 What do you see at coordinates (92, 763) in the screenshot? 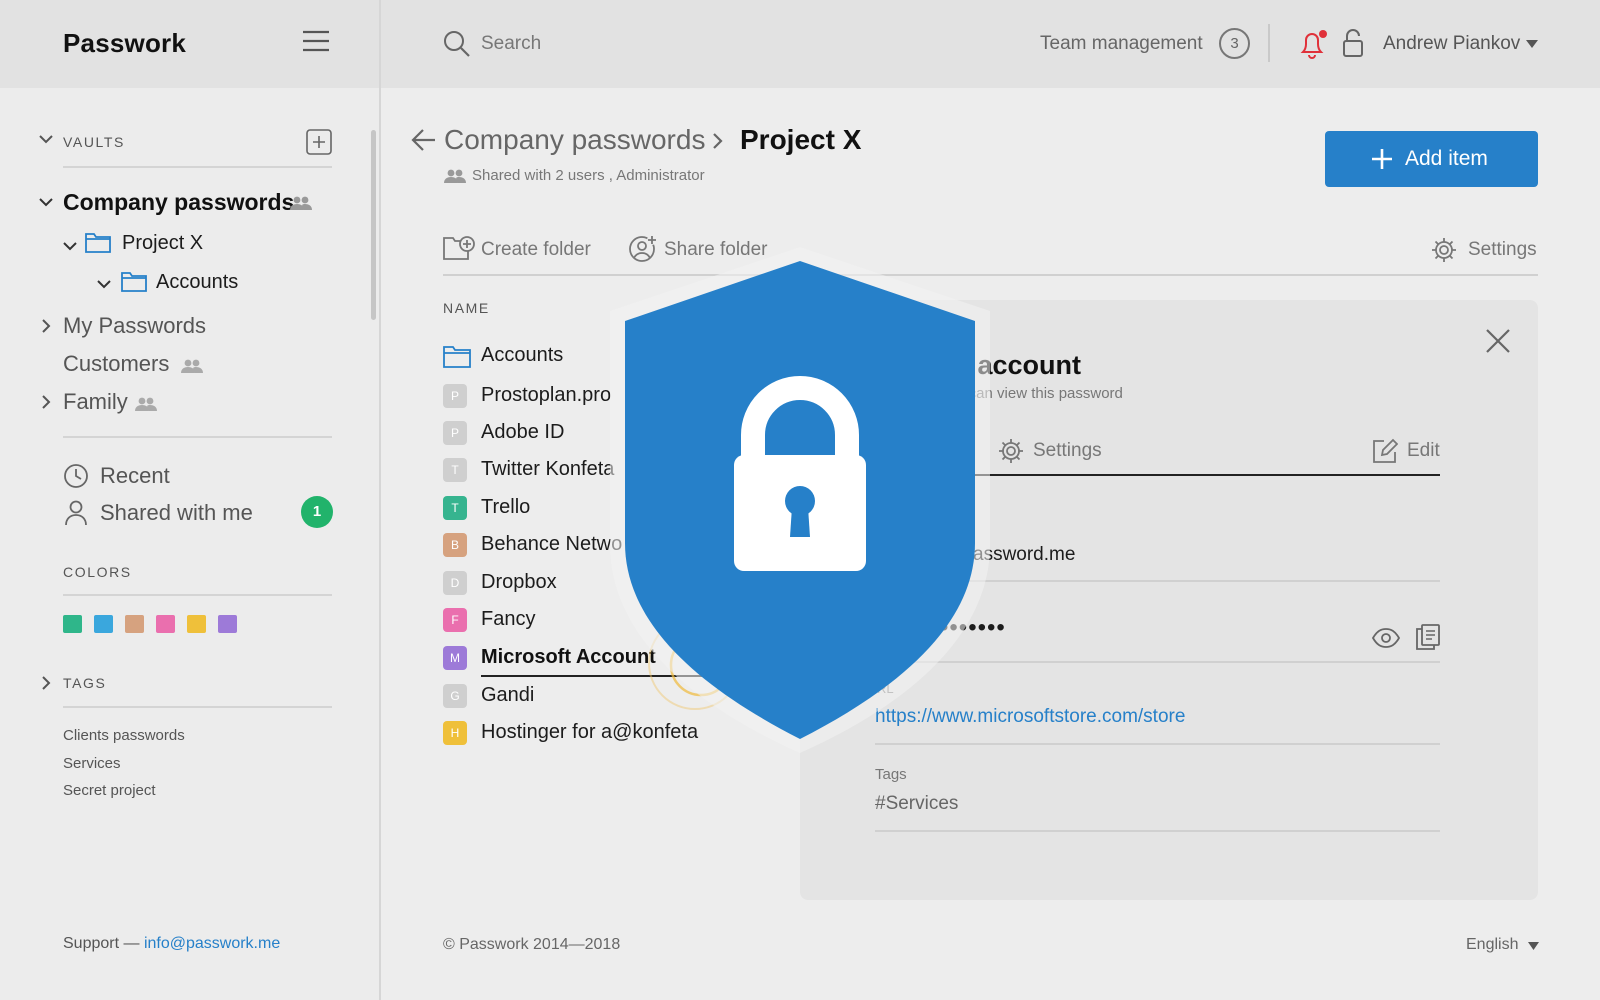
I see `tag-item: Services` at bounding box center [92, 763].